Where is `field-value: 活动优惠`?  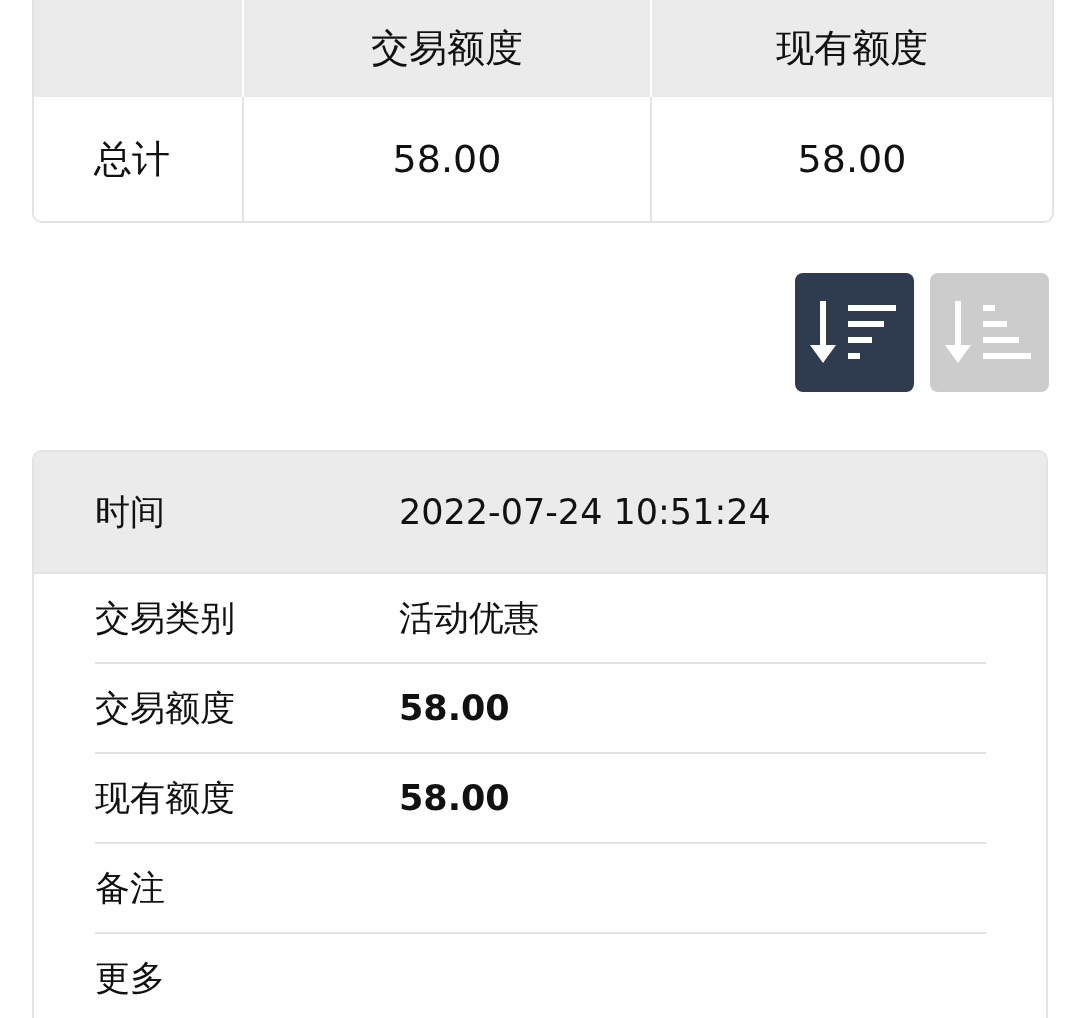 field-value: 活动优惠 is located at coordinates (469, 618).